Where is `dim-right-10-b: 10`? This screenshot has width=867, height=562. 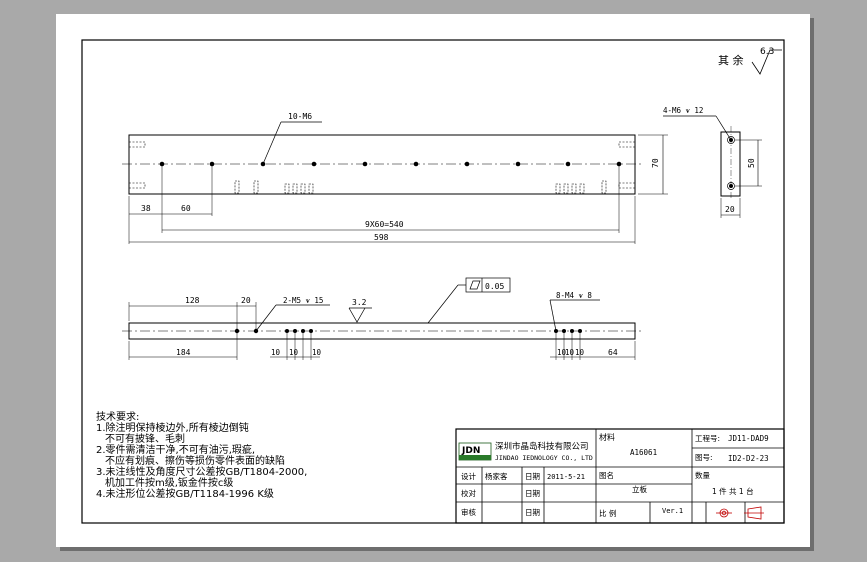 dim-right-10-b: 10 is located at coordinates (570, 352).